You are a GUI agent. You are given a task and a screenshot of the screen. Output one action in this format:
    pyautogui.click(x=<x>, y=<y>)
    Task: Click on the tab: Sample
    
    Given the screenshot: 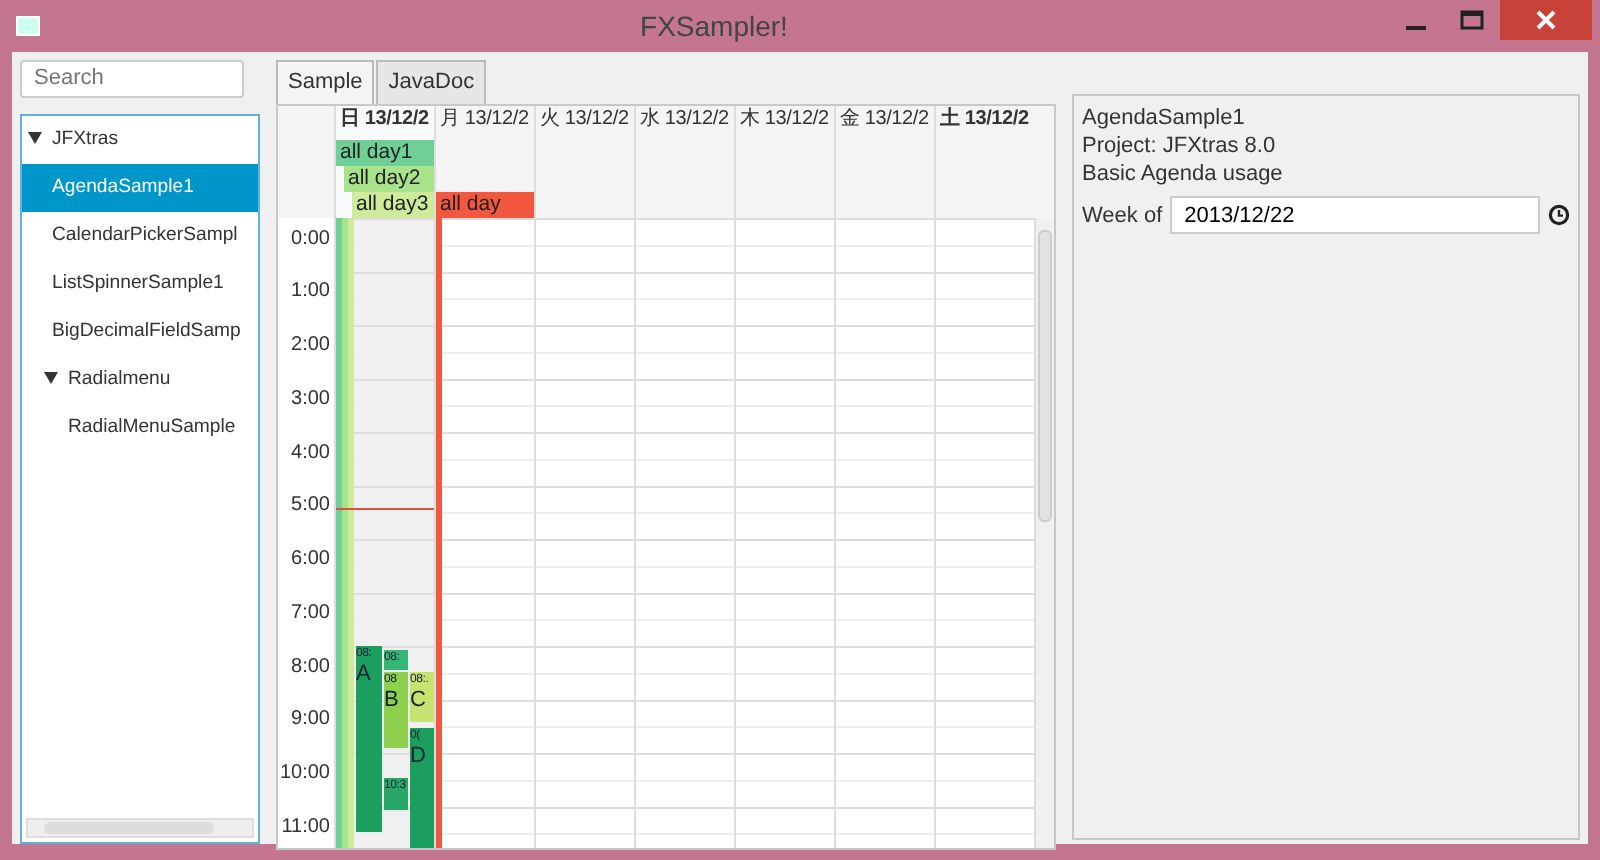 What is the action you would take?
    pyautogui.click(x=325, y=81)
    